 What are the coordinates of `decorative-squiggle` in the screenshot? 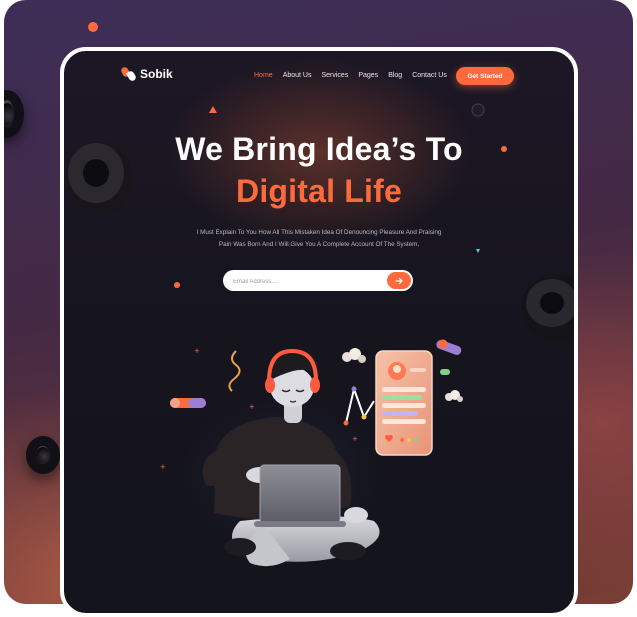 It's located at (234, 371).